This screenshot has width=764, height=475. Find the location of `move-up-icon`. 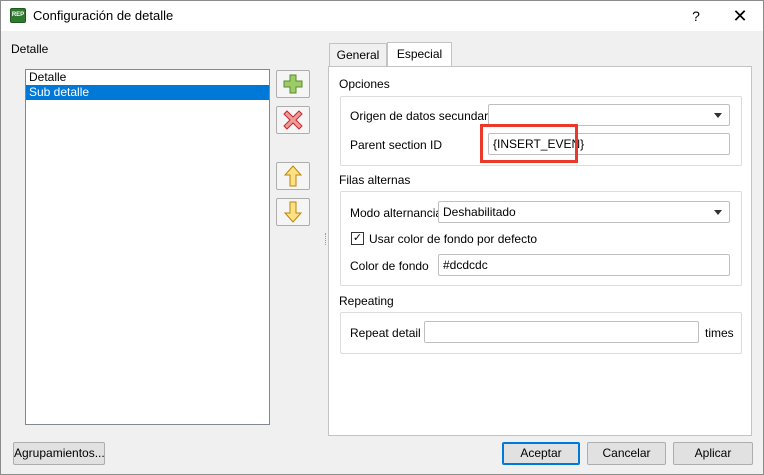

move-up-icon is located at coordinates (293, 176).